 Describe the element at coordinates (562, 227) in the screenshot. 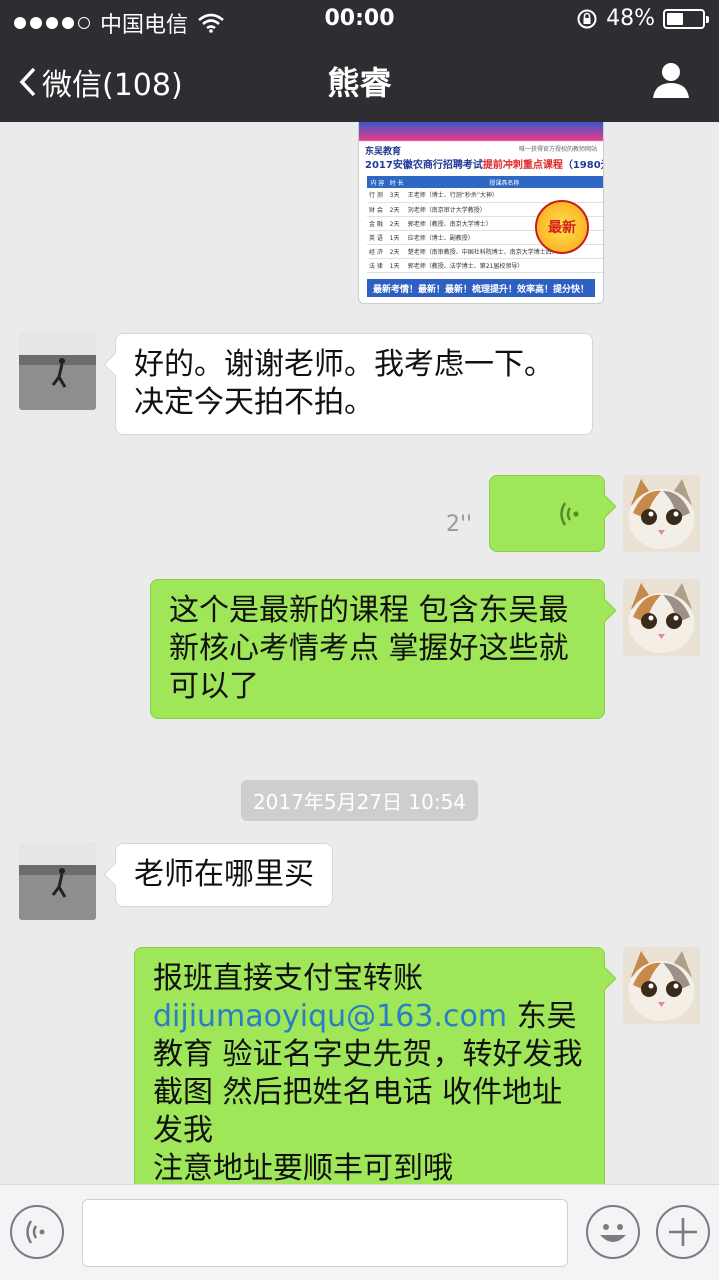

I see `poster-badge: 最新` at that location.